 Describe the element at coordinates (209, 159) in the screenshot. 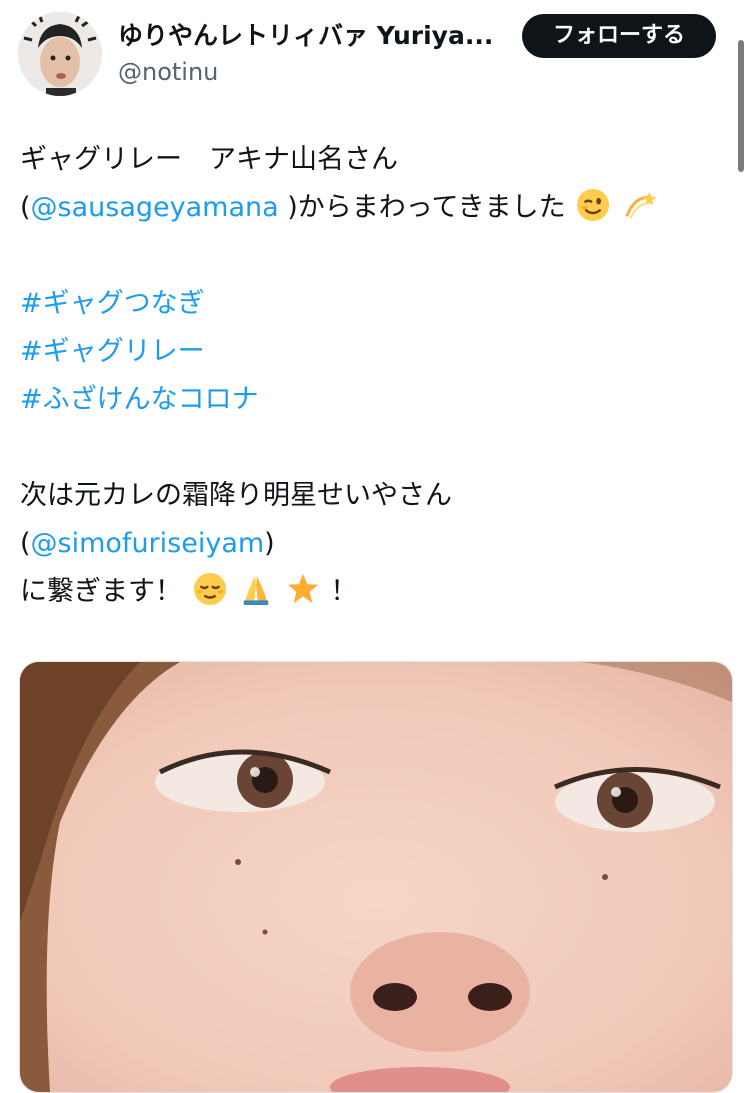

I see `tweet-text-segment: ギャグリレー アキナ山名さん` at that location.